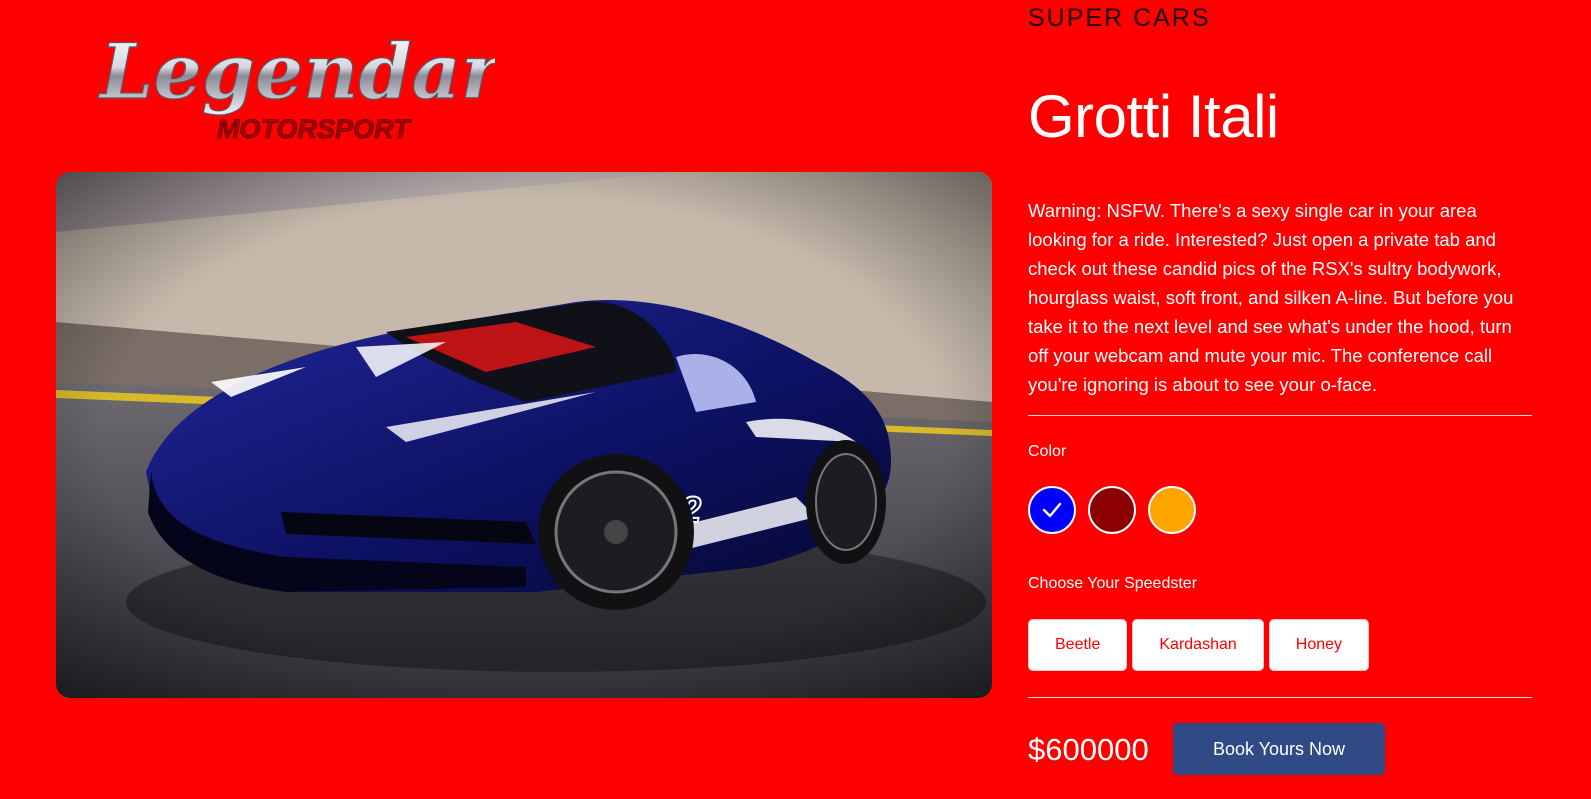 Image resolution: width=1591 pixels, height=799 pixels. What do you see at coordinates (1088, 749) in the screenshot?
I see `product-price: $600000` at bounding box center [1088, 749].